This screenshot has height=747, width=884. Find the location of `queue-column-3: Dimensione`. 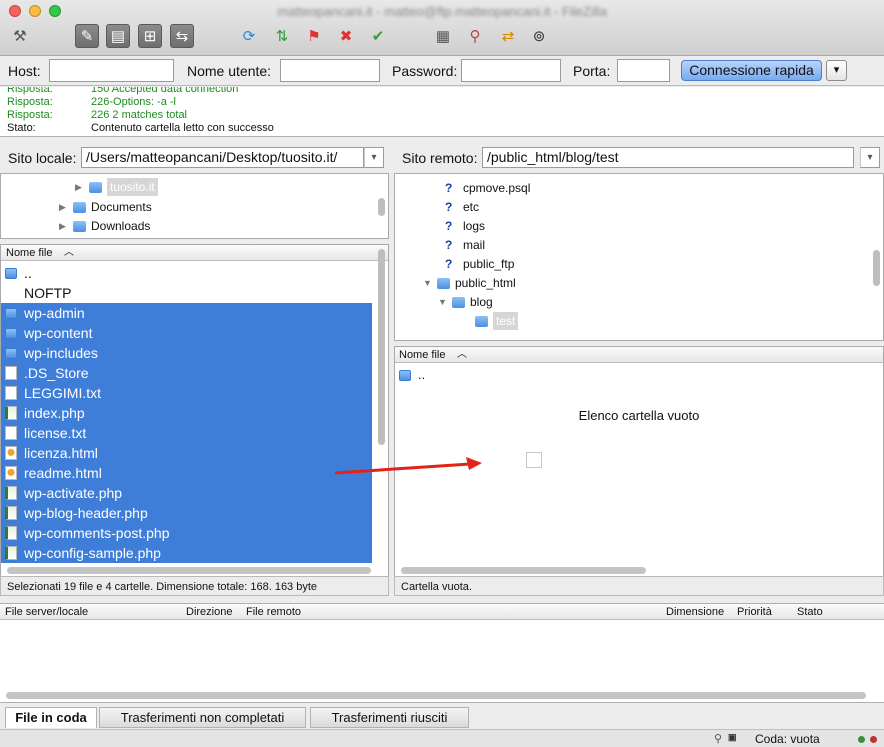

queue-column-3: Dimensione is located at coordinates (695, 612).